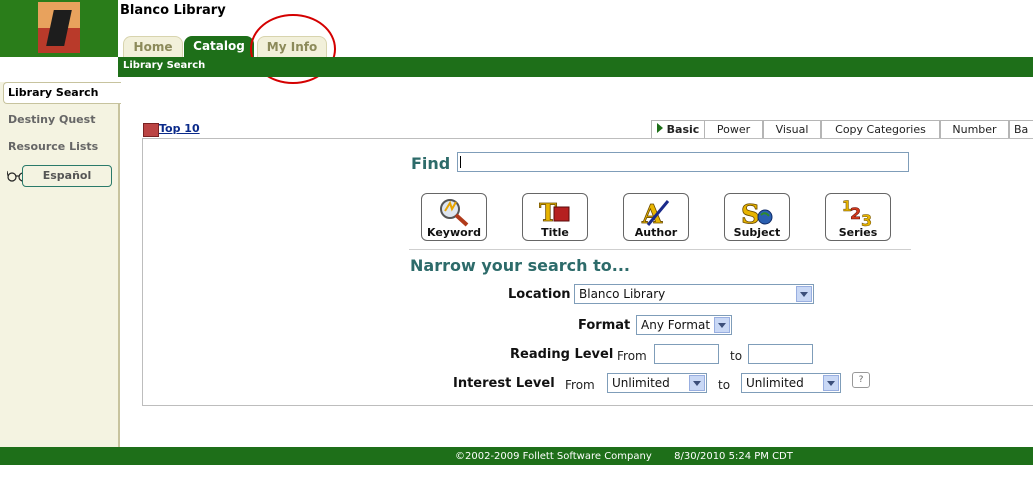  I want to click on top10-icon, so click(151, 130).